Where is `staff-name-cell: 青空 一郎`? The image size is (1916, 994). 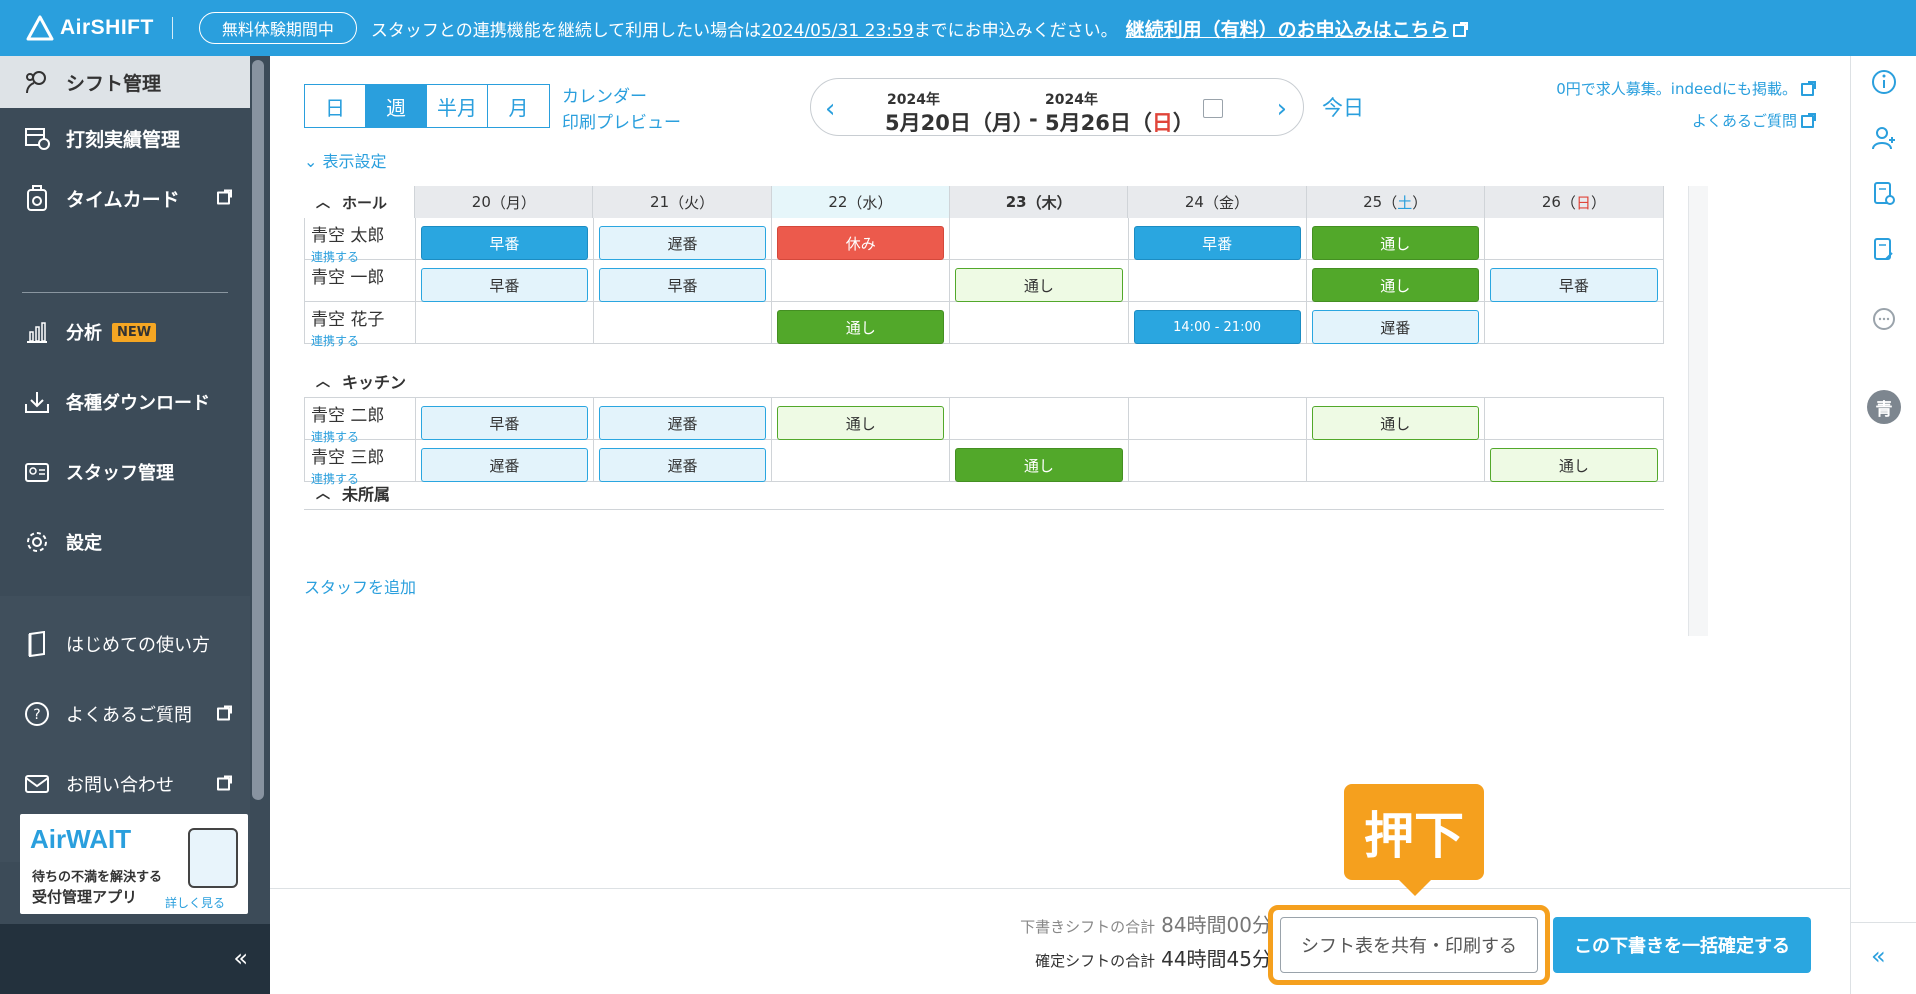 staff-name-cell: 青空 一郎 is located at coordinates (360, 281).